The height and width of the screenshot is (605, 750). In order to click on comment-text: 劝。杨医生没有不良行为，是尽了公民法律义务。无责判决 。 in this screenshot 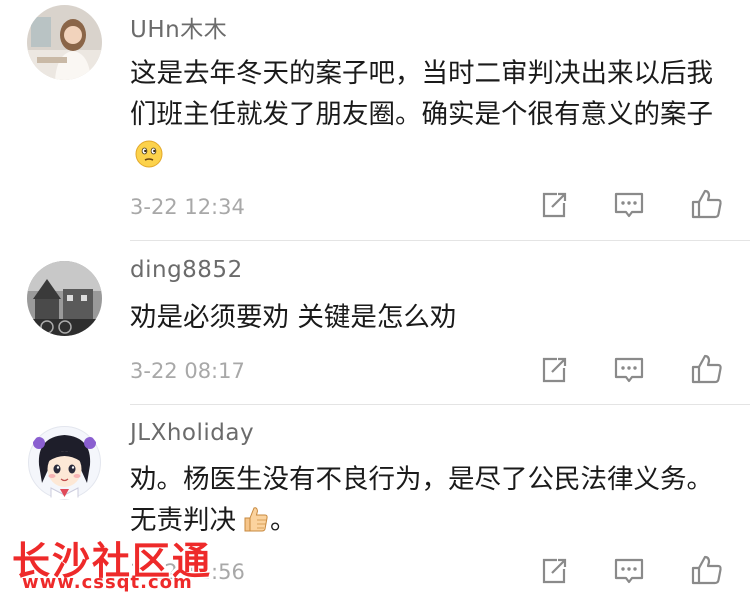, I will do `click(425, 502)`.